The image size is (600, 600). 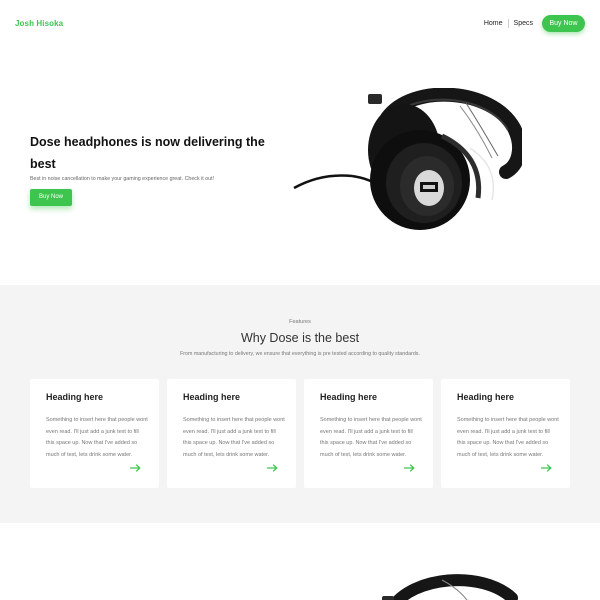 What do you see at coordinates (563, 23) in the screenshot?
I see `nav-buy-now-button: Buy Now` at bounding box center [563, 23].